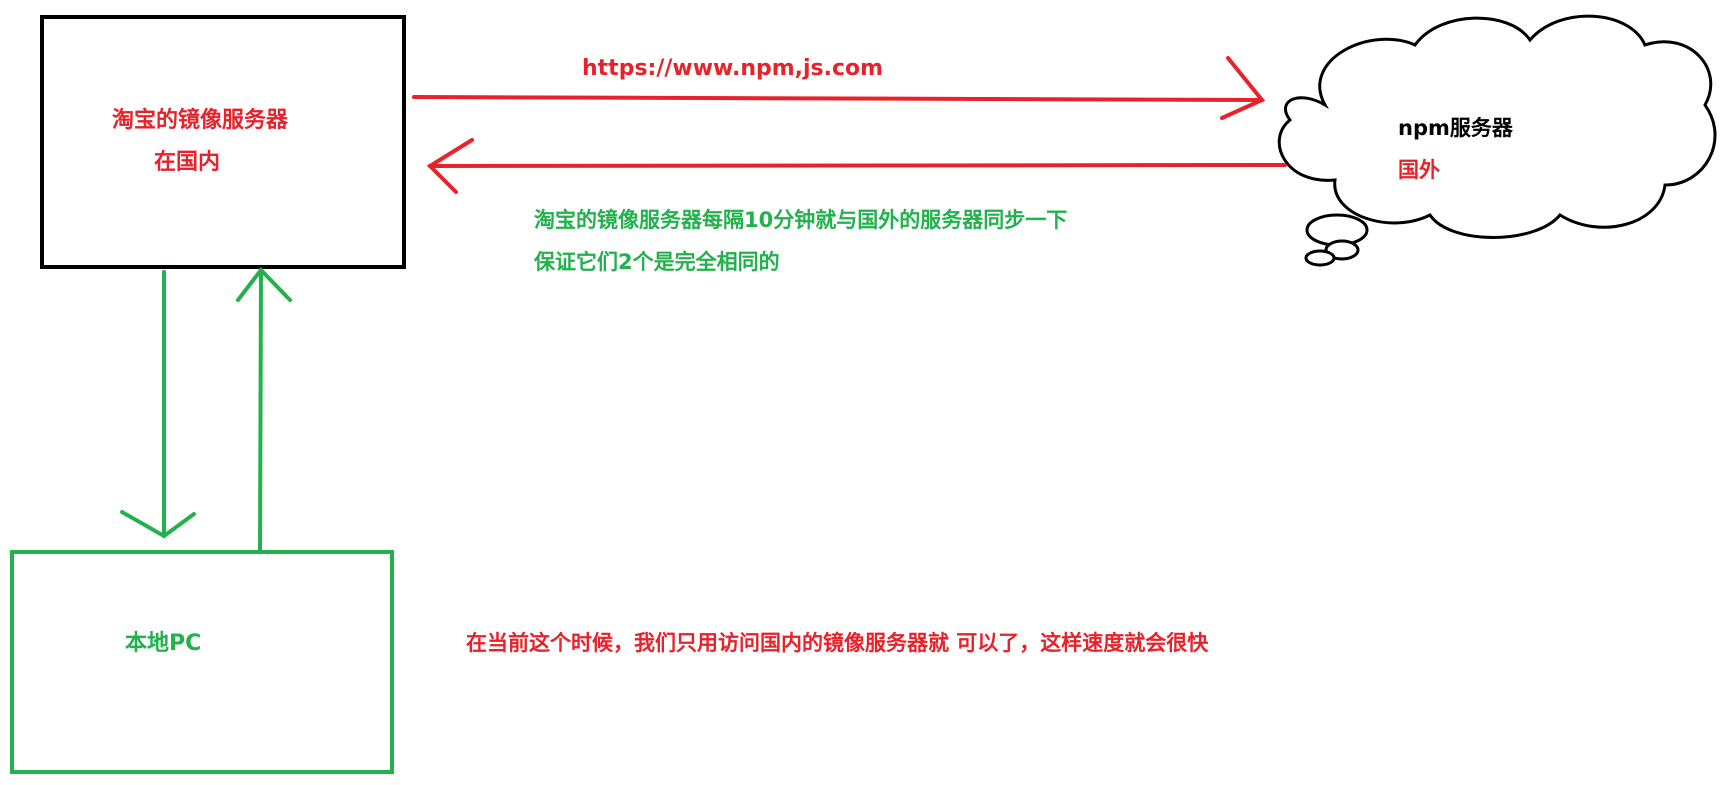 The width and height of the screenshot is (1722, 785). I want to click on mirror-server-title: 淘宝的镜像服务器, so click(200, 120).